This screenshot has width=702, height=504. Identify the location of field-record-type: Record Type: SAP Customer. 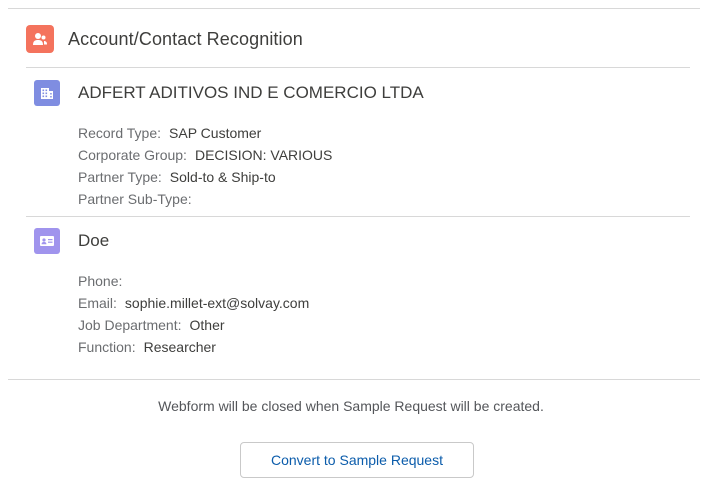
(205, 133).